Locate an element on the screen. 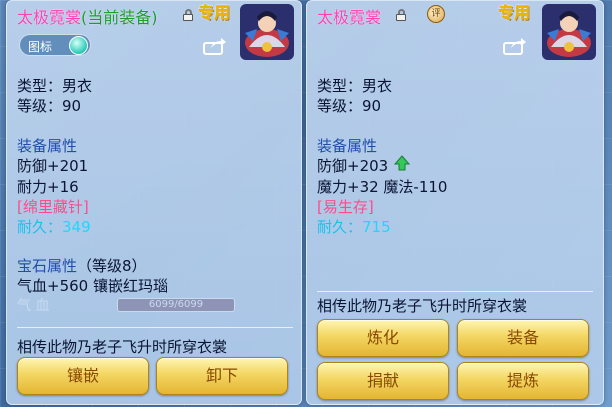 This screenshot has height=407, width=612. defense-stat: 防御+201 is located at coordinates (53, 166).